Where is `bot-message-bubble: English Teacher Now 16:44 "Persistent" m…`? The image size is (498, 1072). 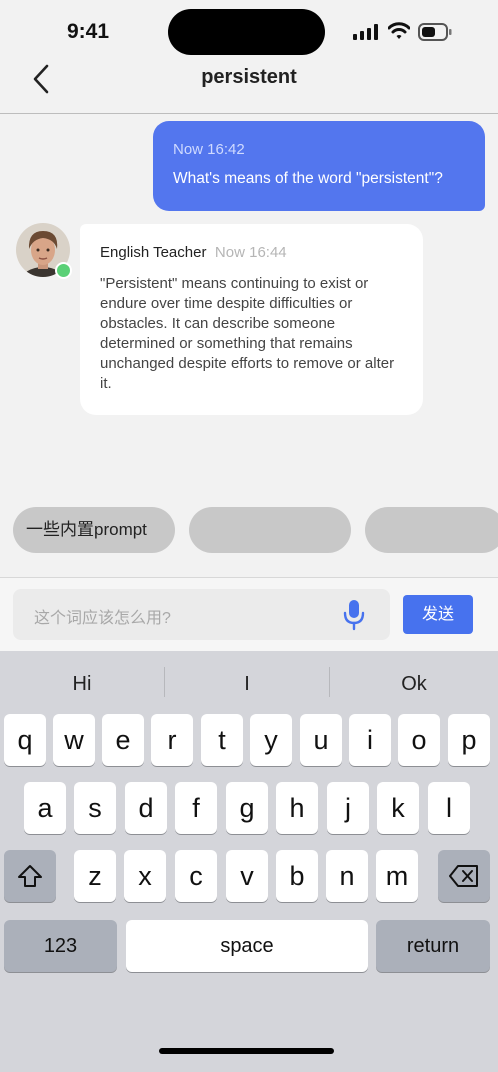
bot-message-bubble: English Teacher Now 16:44 "Persistent" m… is located at coordinates (251, 319).